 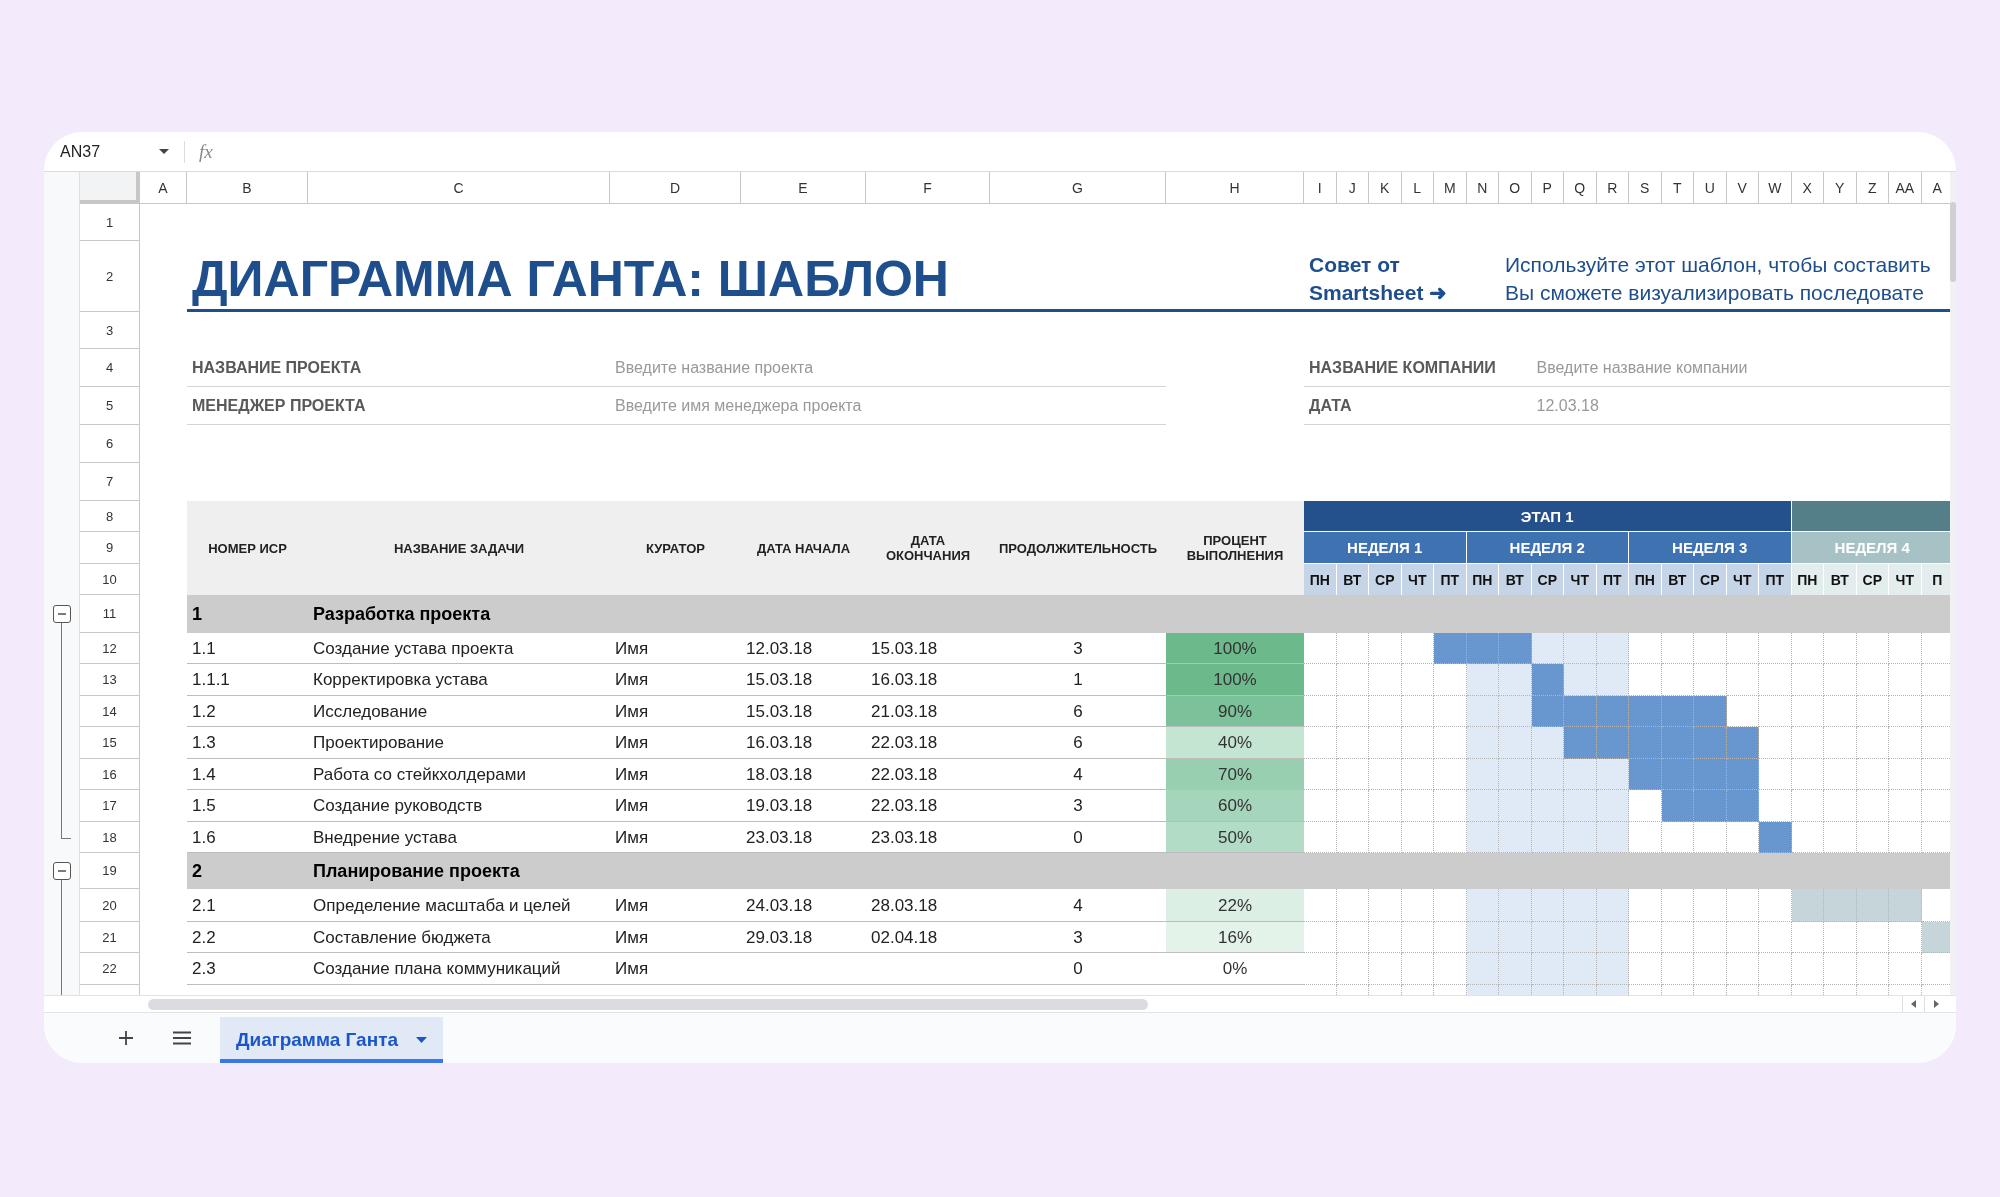 I want to click on task-duration: 1, so click(x=1078, y=680).